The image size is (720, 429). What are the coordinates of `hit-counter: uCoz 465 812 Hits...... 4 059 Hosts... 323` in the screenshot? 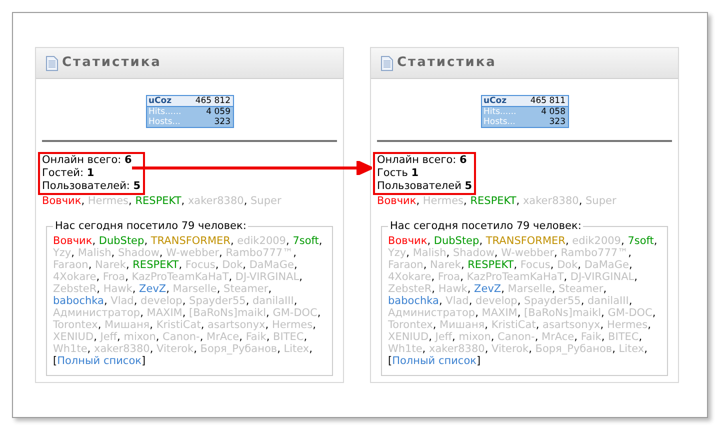 It's located at (190, 111).